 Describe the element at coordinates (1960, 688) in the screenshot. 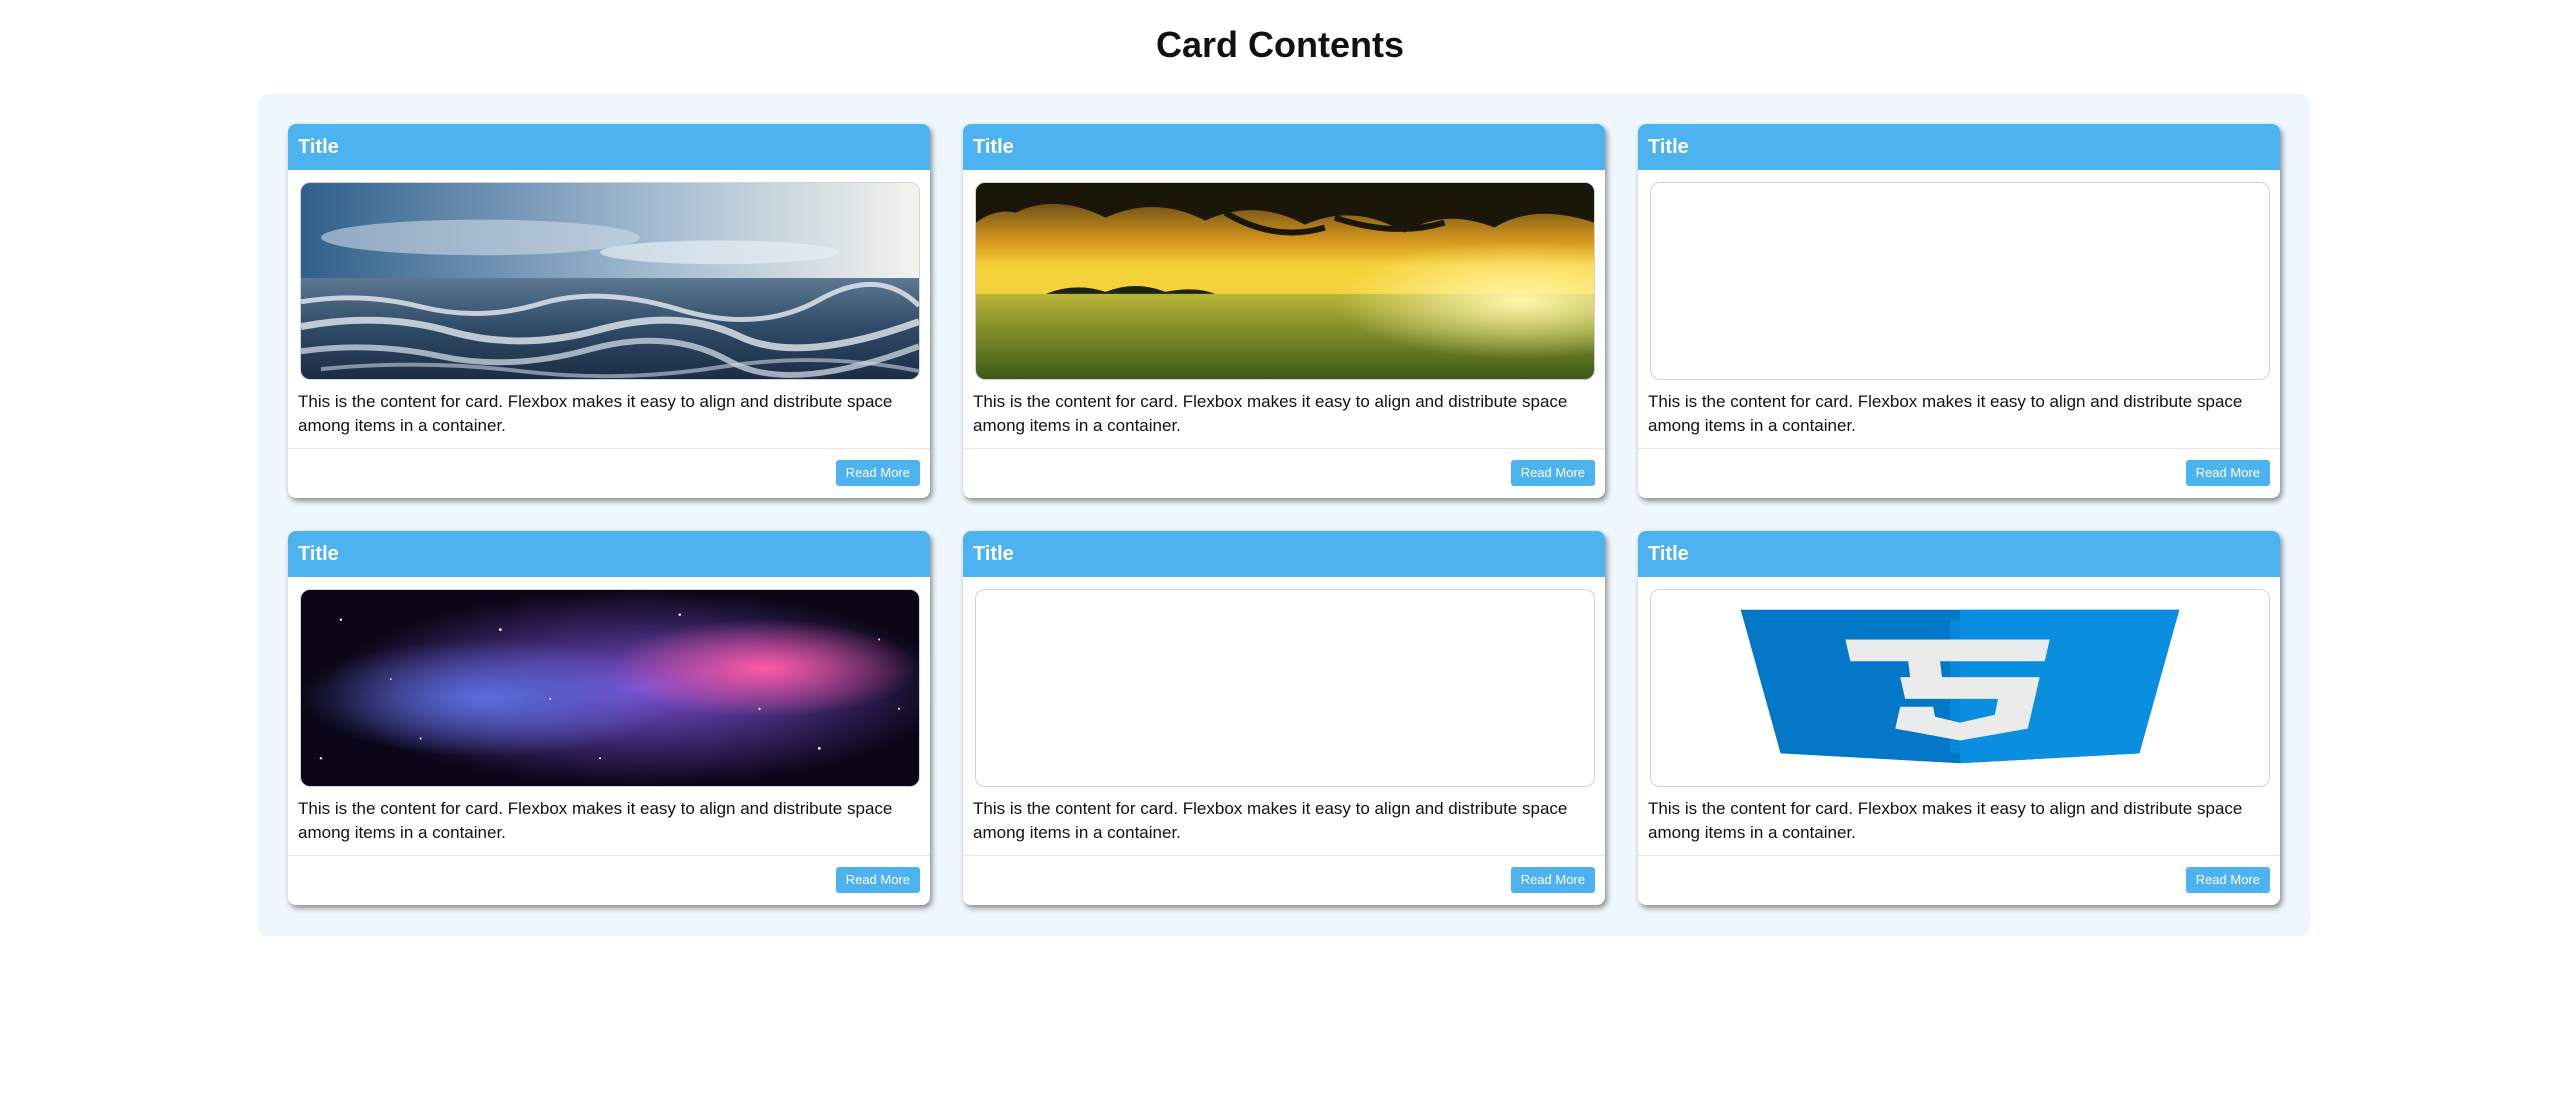

I see `css3-logo` at that location.